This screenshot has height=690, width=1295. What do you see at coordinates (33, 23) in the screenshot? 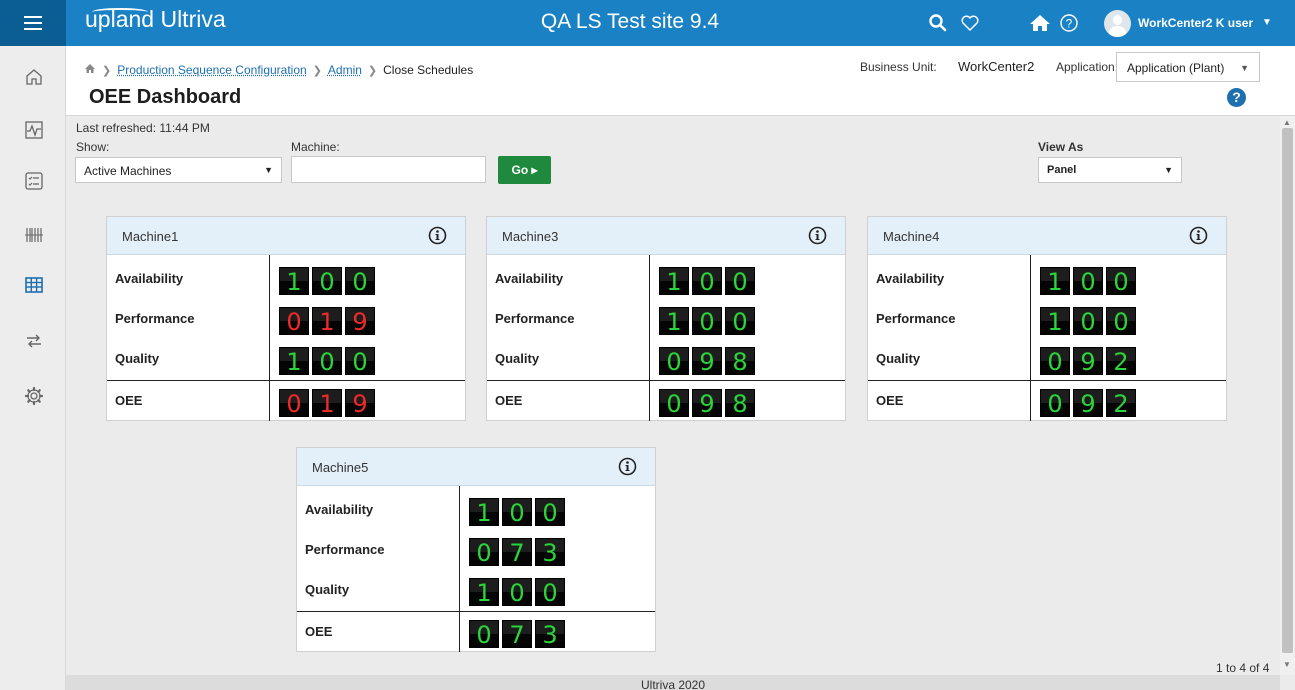
I see `hamburger-menu-button` at bounding box center [33, 23].